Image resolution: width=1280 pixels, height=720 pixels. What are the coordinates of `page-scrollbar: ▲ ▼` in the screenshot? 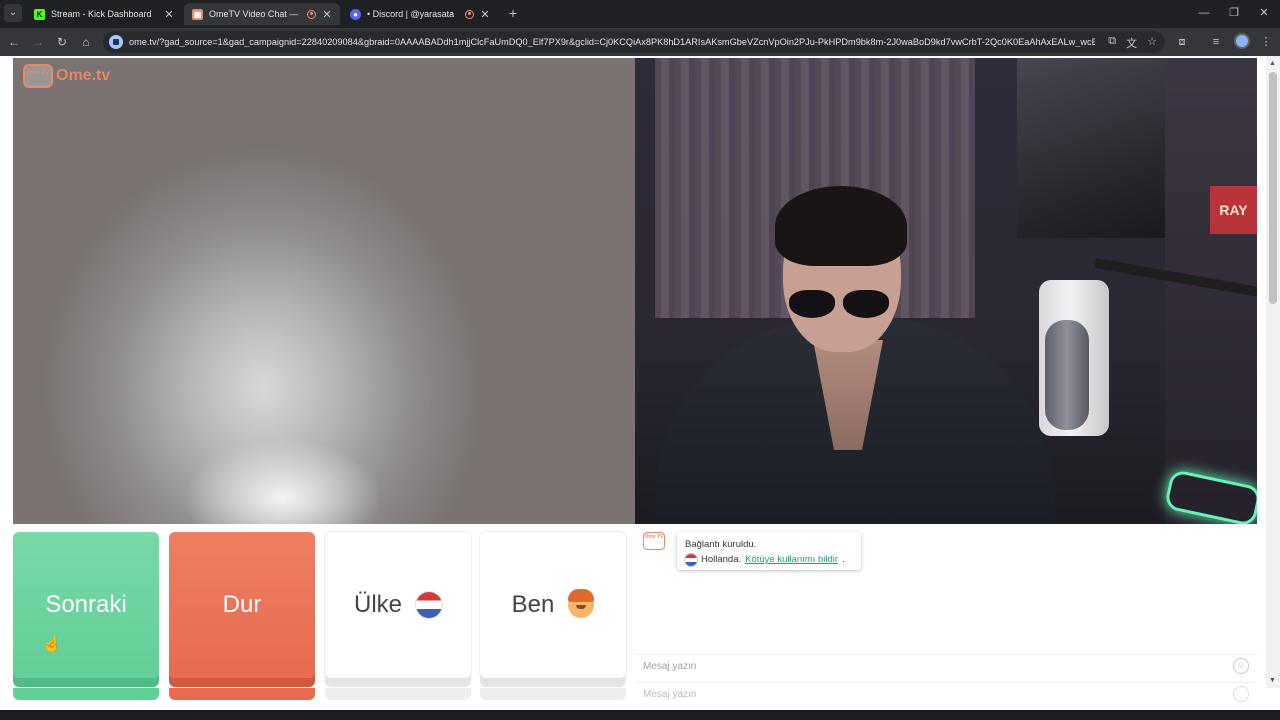 It's located at (1273, 372).